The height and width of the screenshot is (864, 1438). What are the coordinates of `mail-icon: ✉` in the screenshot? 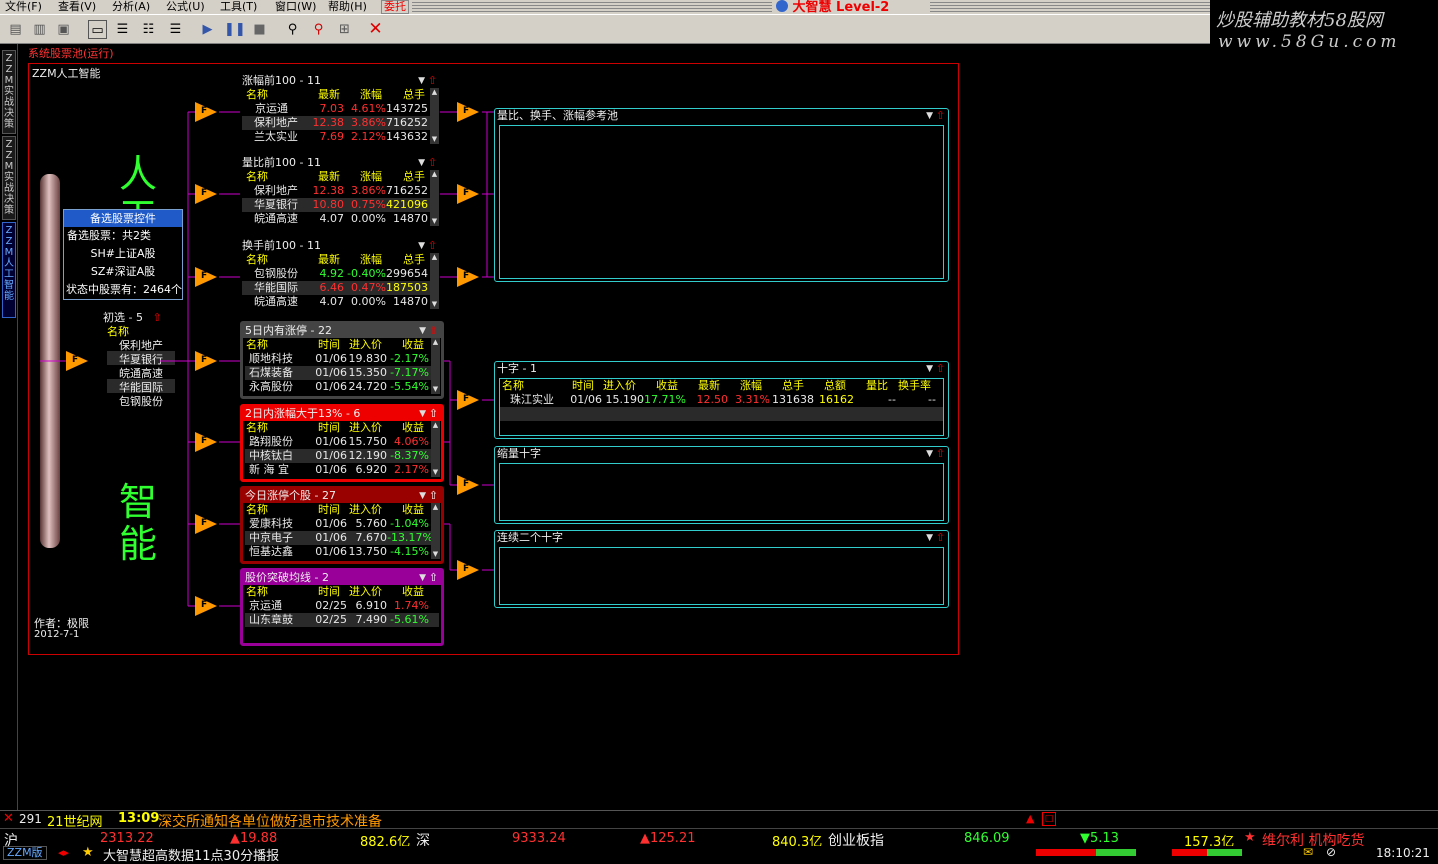 It's located at (1308, 852).